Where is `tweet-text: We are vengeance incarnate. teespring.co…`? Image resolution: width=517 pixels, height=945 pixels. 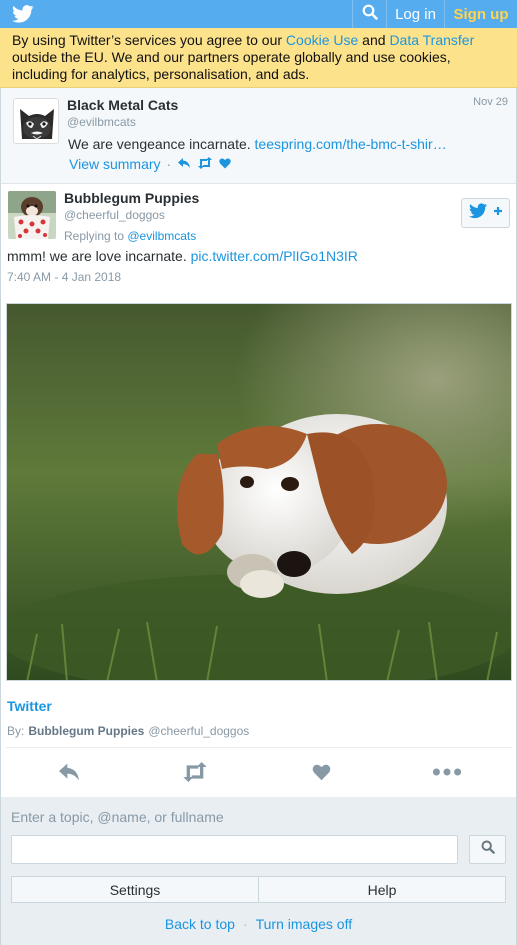 tweet-text: We are vengeance incarnate. teespring.co… is located at coordinates (288, 144).